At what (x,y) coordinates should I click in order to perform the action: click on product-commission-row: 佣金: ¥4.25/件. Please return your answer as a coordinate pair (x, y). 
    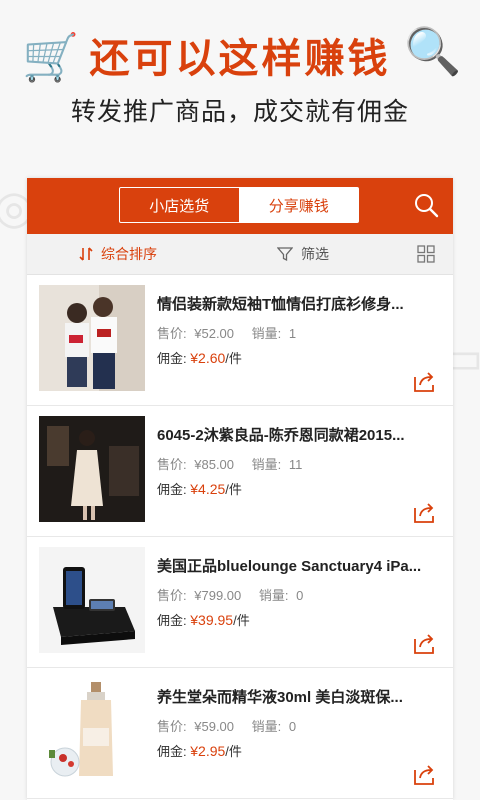
    Looking at the image, I should click on (199, 488).